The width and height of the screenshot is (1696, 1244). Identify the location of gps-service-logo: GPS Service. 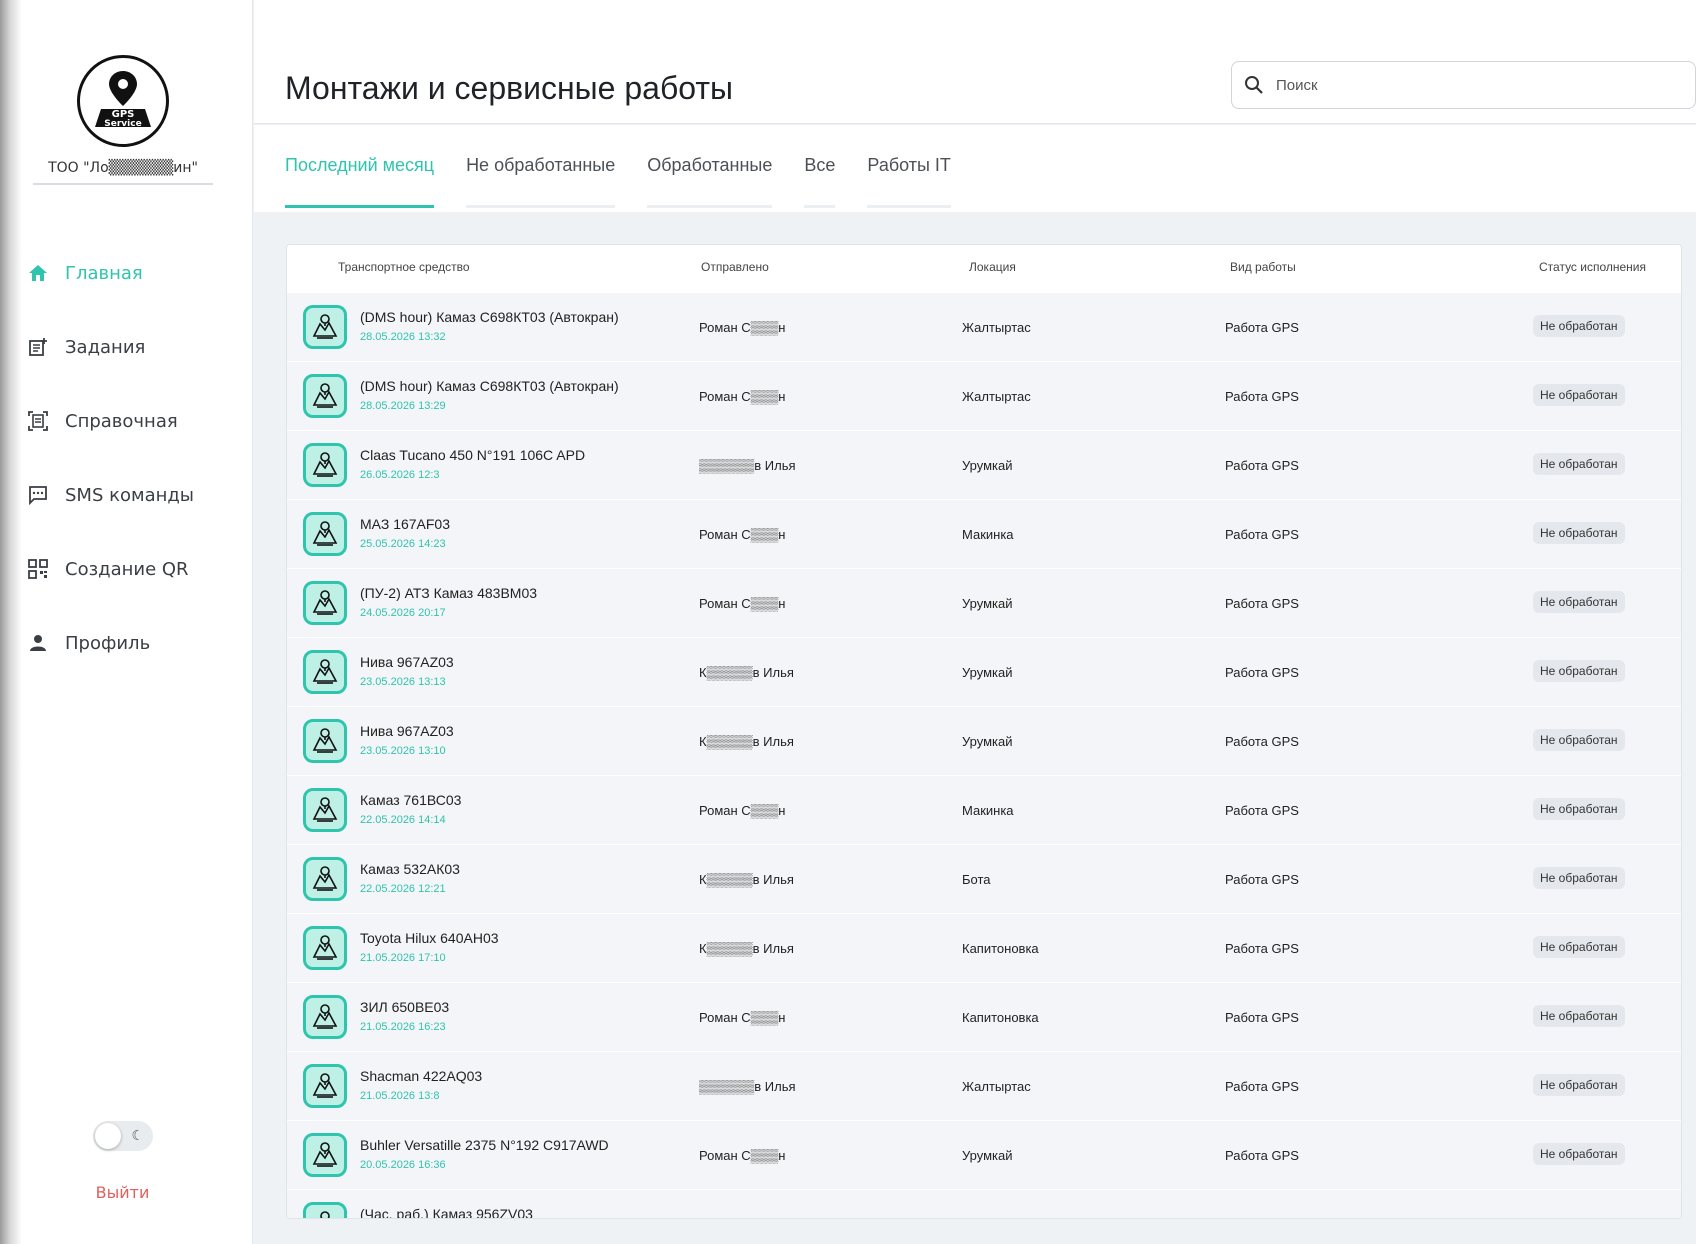
(123, 101).